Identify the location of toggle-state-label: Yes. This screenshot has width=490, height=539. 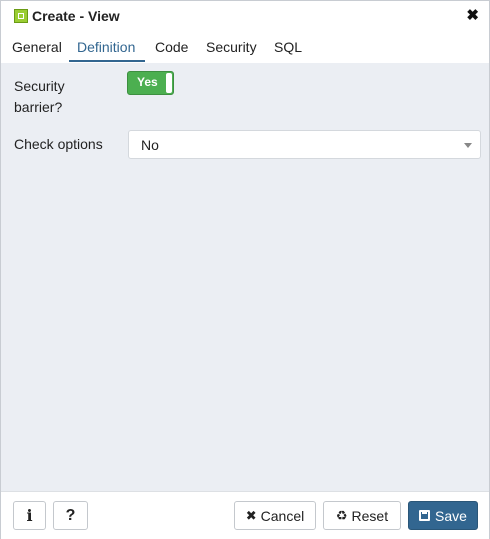
(147, 82).